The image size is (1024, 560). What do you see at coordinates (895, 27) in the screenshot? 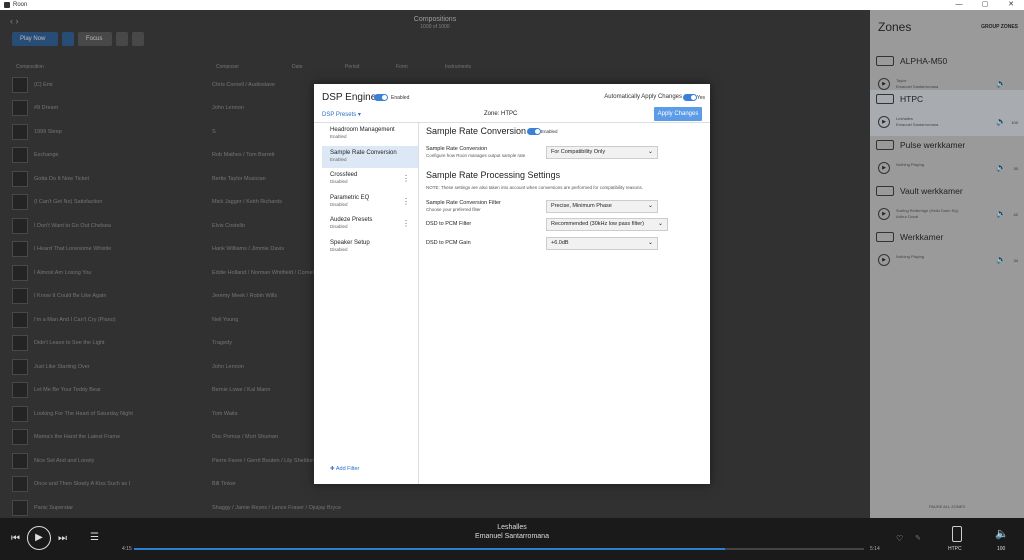
I see `zones-title: Zones` at bounding box center [895, 27].